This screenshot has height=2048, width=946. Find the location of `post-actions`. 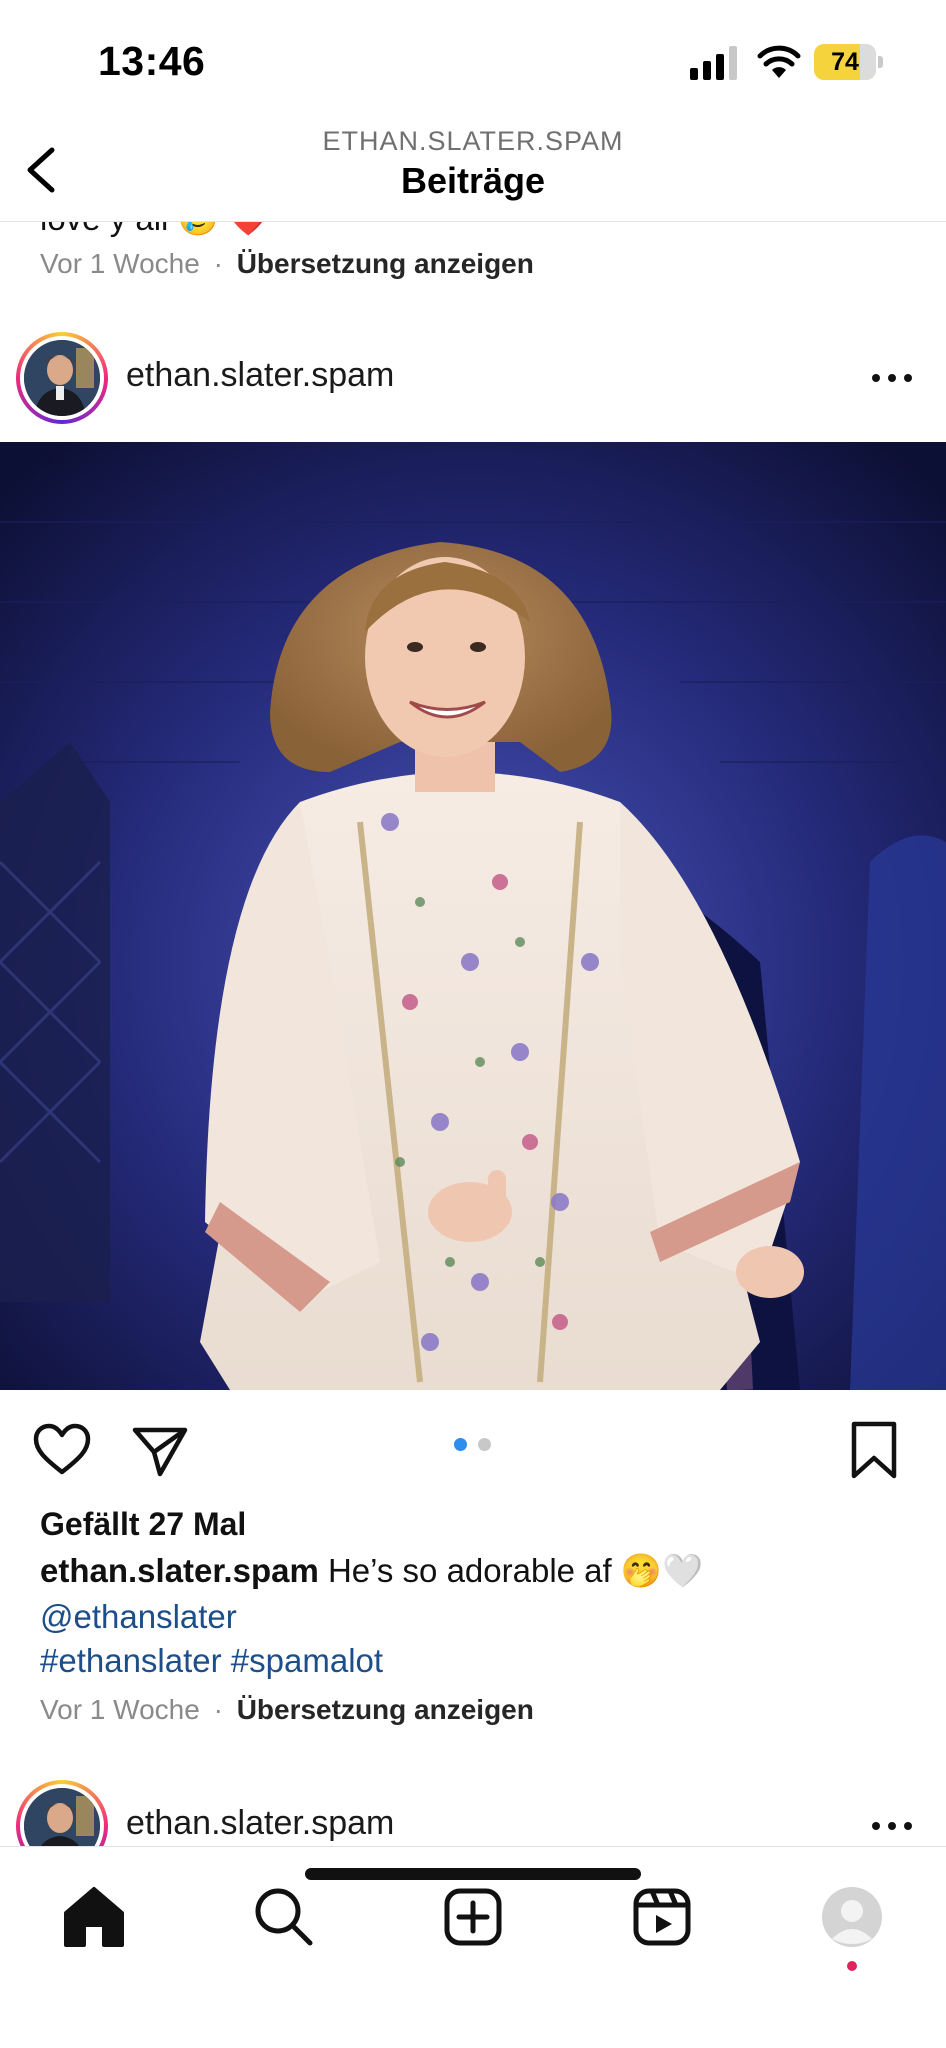

post-actions is located at coordinates (473, 1448).